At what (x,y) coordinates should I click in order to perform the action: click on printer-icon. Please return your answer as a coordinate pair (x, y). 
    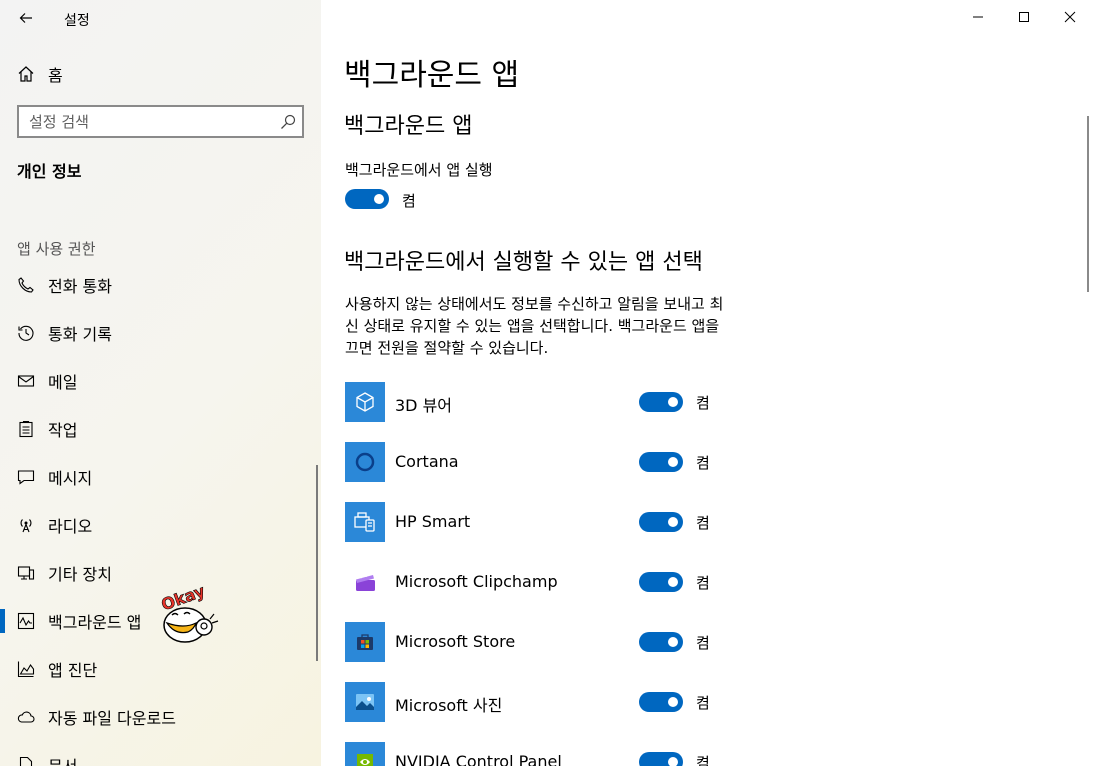
    Looking at the image, I should click on (365, 522).